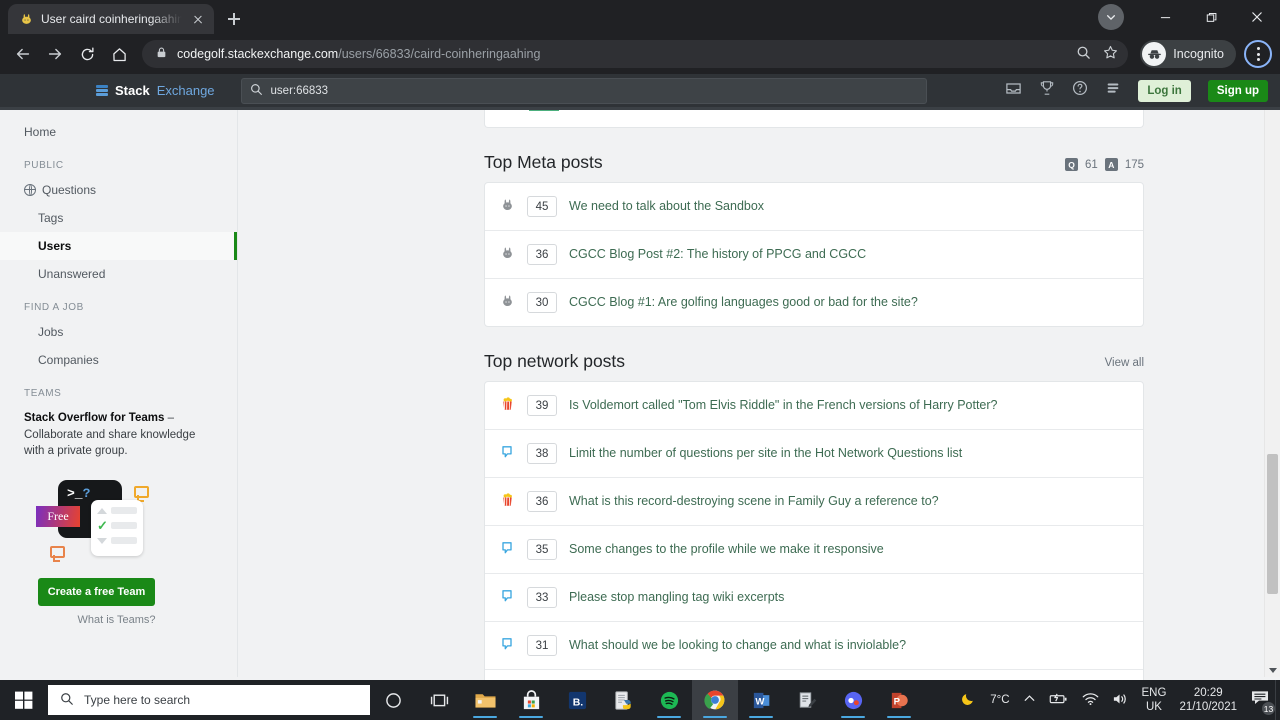 The height and width of the screenshot is (720, 1280). Describe the element at coordinates (141, 494) in the screenshot. I see `speech-bubble-icon` at that location.